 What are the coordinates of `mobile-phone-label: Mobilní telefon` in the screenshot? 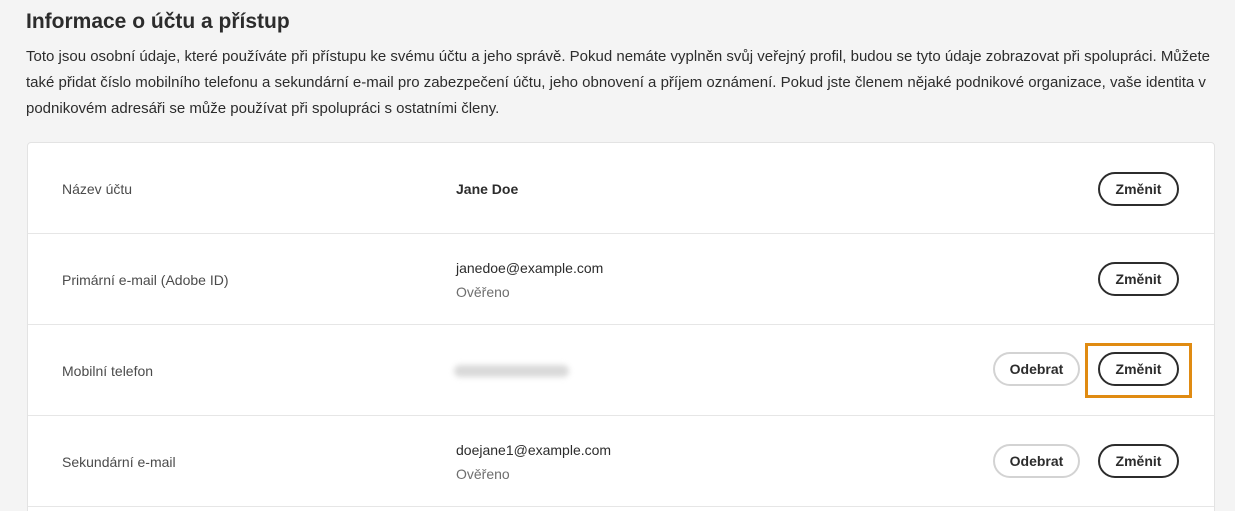 It's located at (108, 370).